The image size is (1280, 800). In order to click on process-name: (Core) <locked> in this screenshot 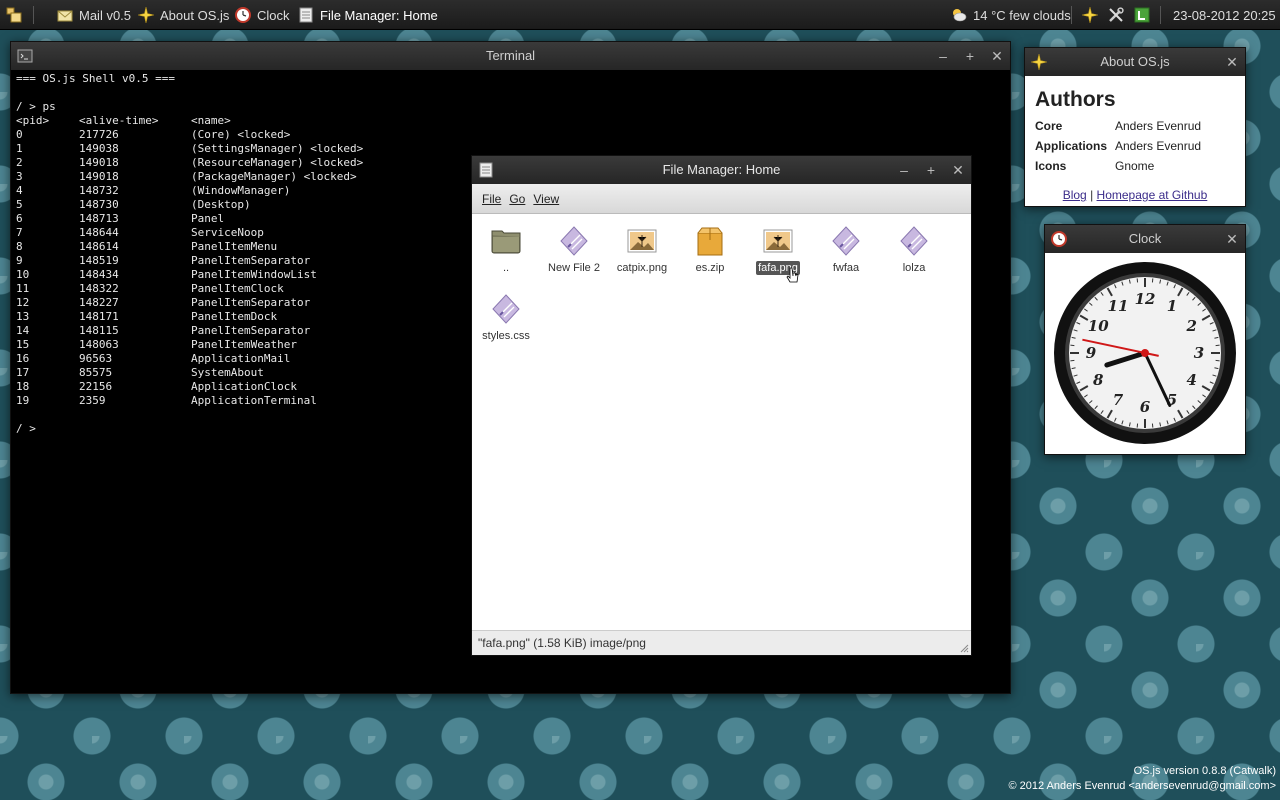, I will do `click(241, 134)`.